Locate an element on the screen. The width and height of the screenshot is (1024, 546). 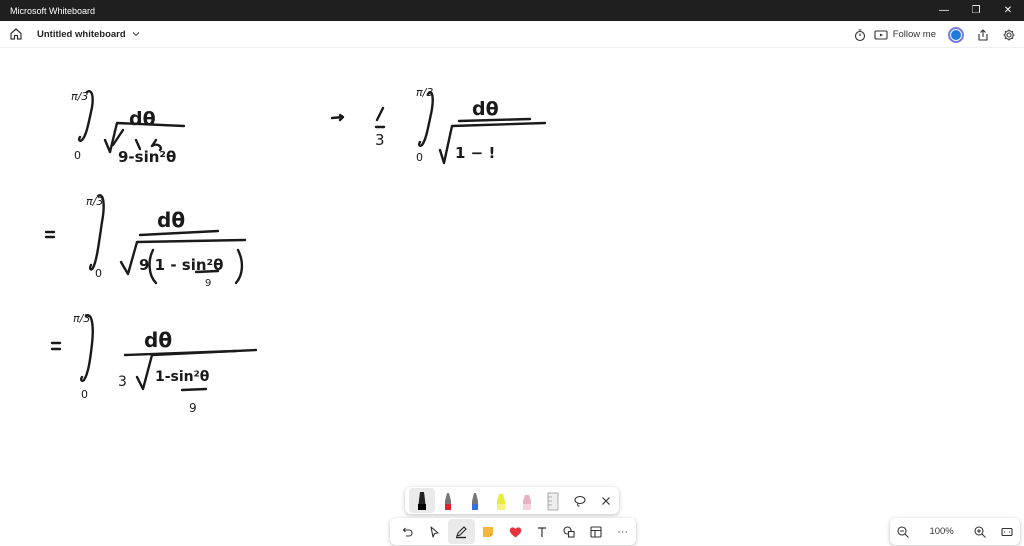
ink-upper-limit-1: π/3 is located at coordinates (79, 96).